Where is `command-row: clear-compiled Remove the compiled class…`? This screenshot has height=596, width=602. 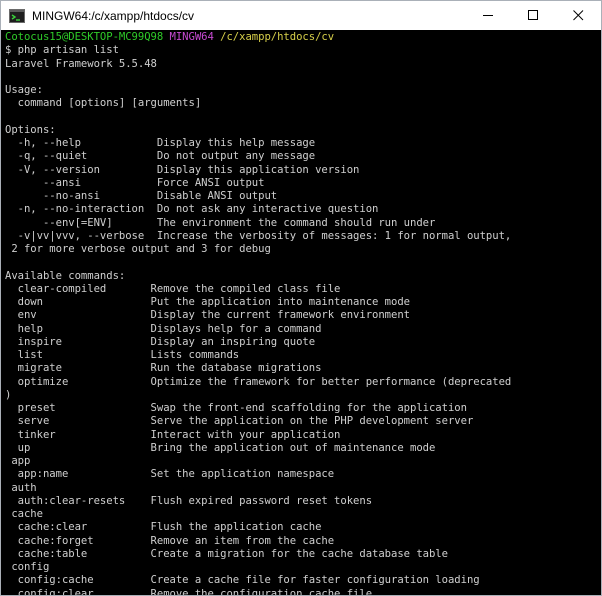 command-row: clear-compiled Remove the compiled class… is located at coordinates (173, 288).